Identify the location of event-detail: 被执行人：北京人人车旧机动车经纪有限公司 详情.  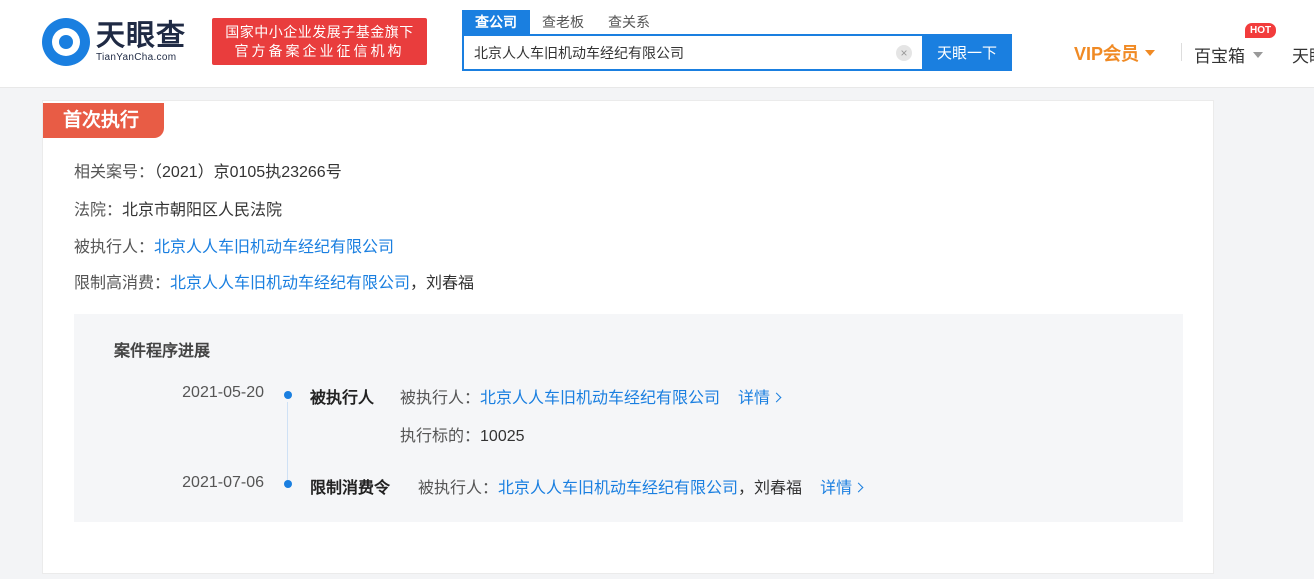
(591, 396).